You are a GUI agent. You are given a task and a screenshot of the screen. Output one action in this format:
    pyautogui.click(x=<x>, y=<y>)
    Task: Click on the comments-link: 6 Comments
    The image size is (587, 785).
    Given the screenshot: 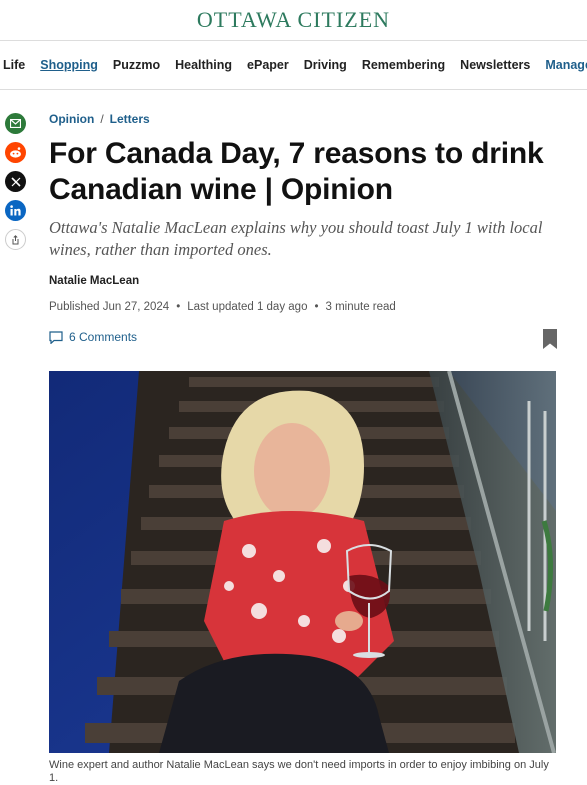 What is the action you would take?
    pyautogui.click(x=303, y=337)
    